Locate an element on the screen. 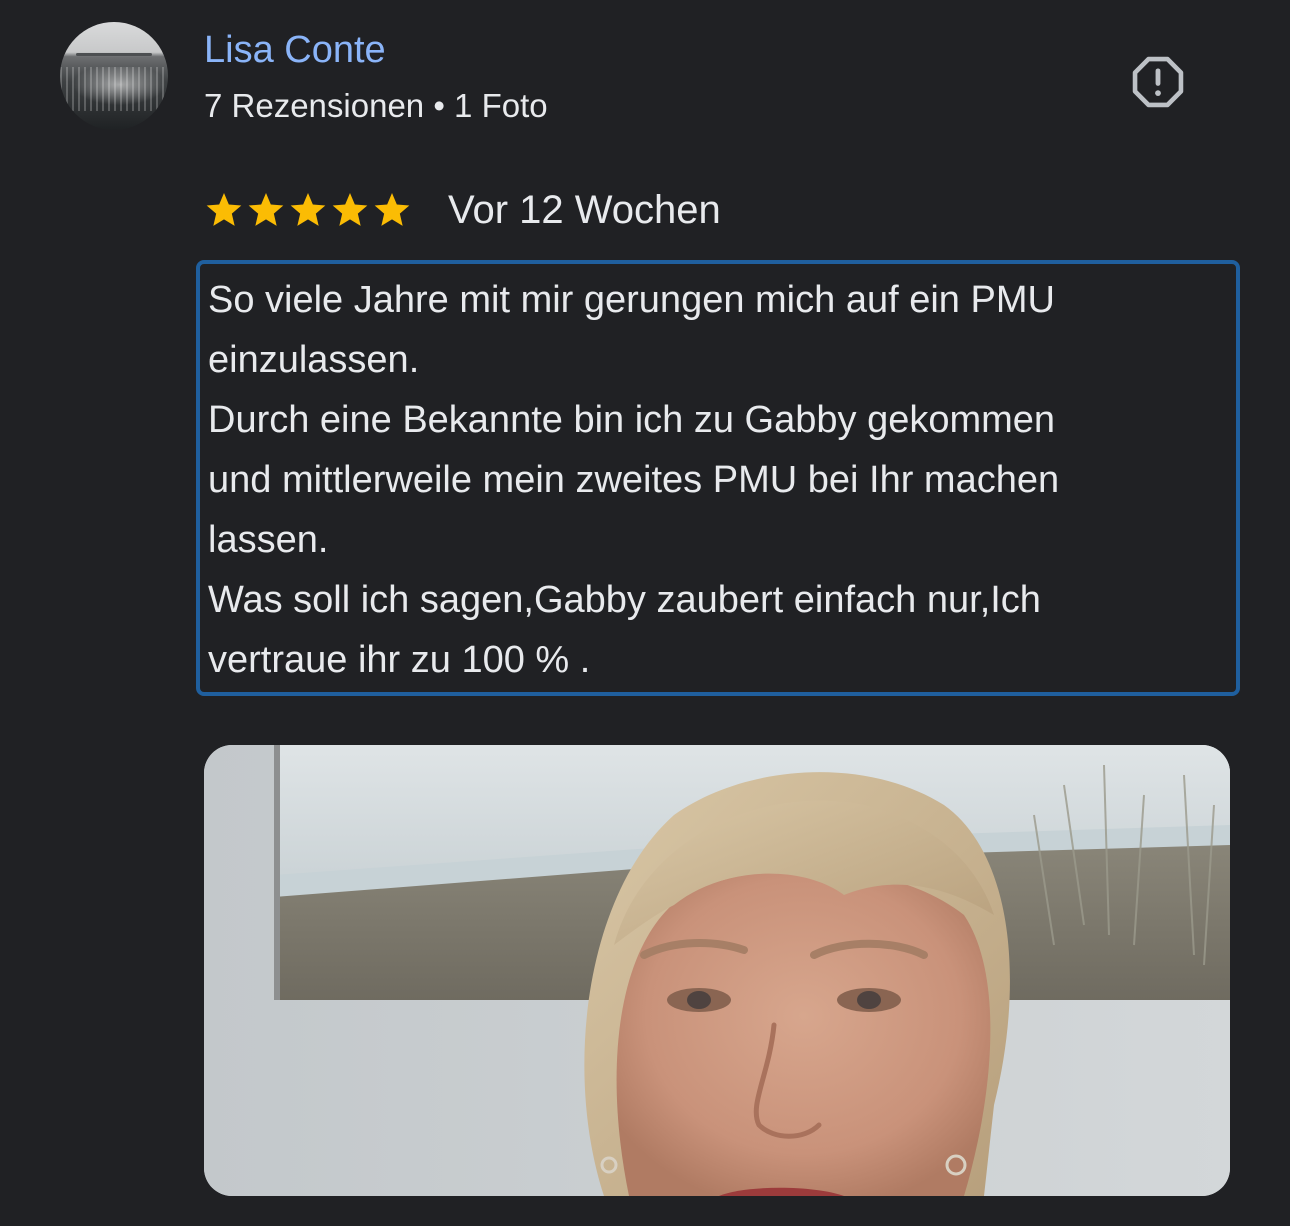 Image resolution: width=1290 pixels, height=1226 pixels. review-text-line: einzulassen. is located at coordinates (314, 360).